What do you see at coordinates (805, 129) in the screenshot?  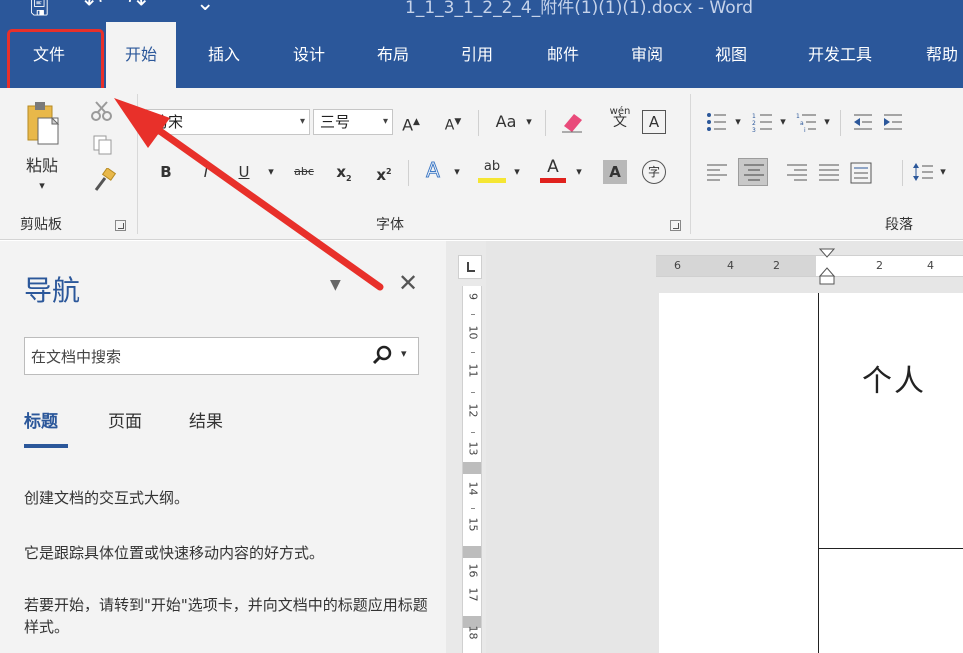 I see `svg-text: i` at bounding box center [805, 129].